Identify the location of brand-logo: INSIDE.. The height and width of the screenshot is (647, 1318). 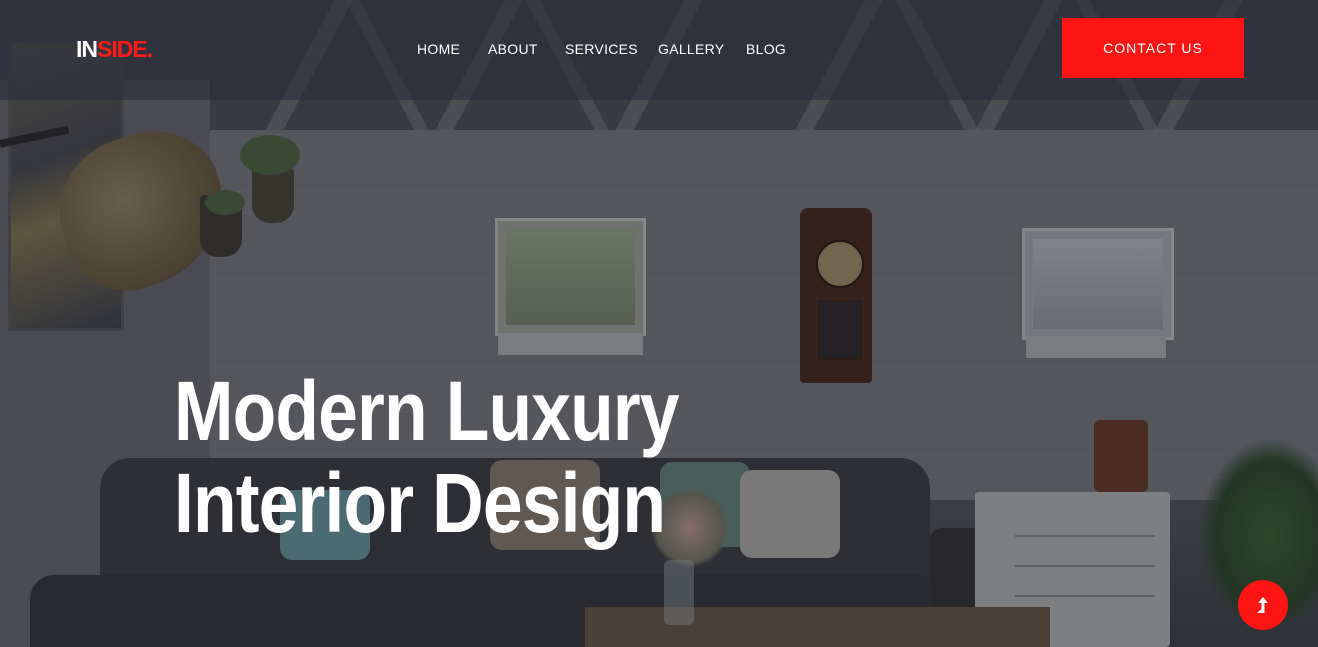
(114, 49).